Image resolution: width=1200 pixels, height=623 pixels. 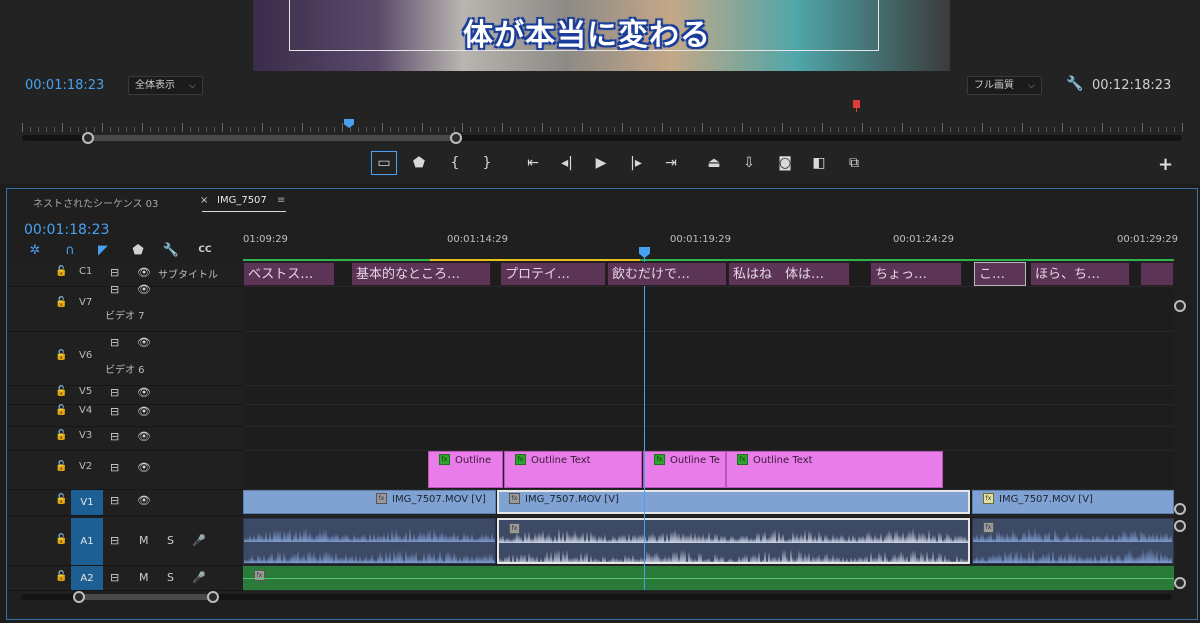 What do you see at coordinates (708, 309) in the screenshot?
I see `track-lane-v7` at bounding box center [708, 309].